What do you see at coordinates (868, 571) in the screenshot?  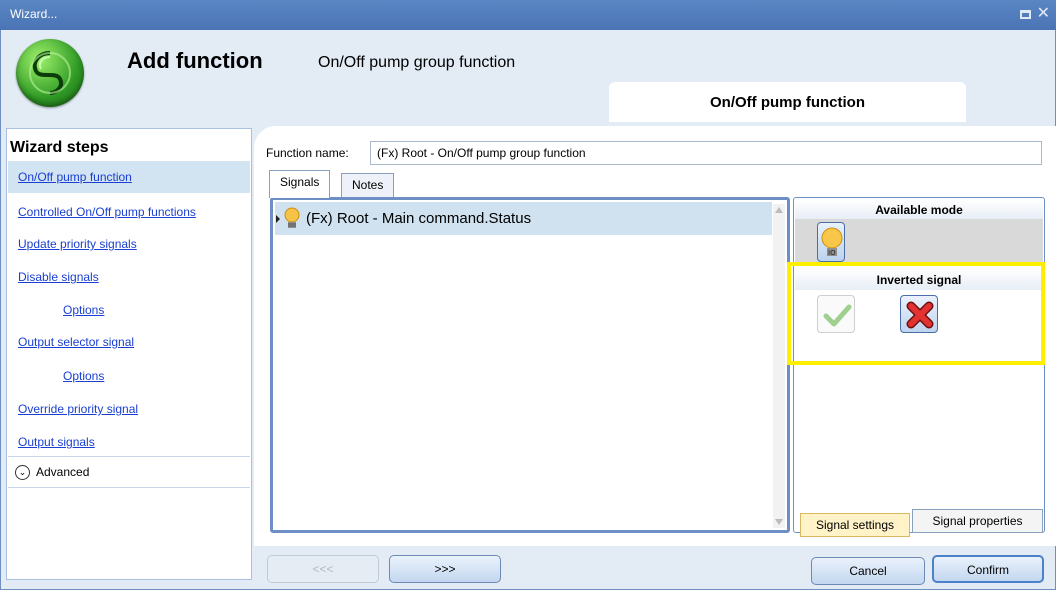 I see `cancel-button: Cancel` at bounding box center [868, 571].